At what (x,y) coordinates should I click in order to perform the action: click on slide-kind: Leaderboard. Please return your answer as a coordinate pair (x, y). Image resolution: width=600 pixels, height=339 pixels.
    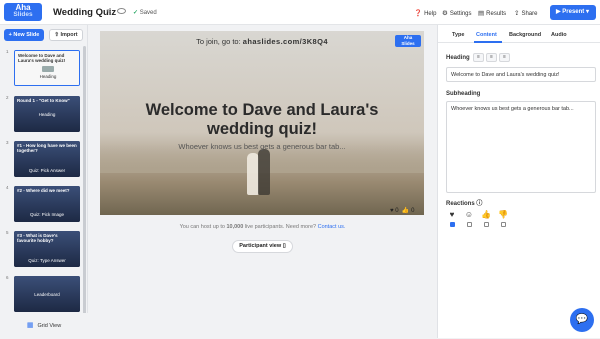
    Looking at the image, I should click on (47, 294).